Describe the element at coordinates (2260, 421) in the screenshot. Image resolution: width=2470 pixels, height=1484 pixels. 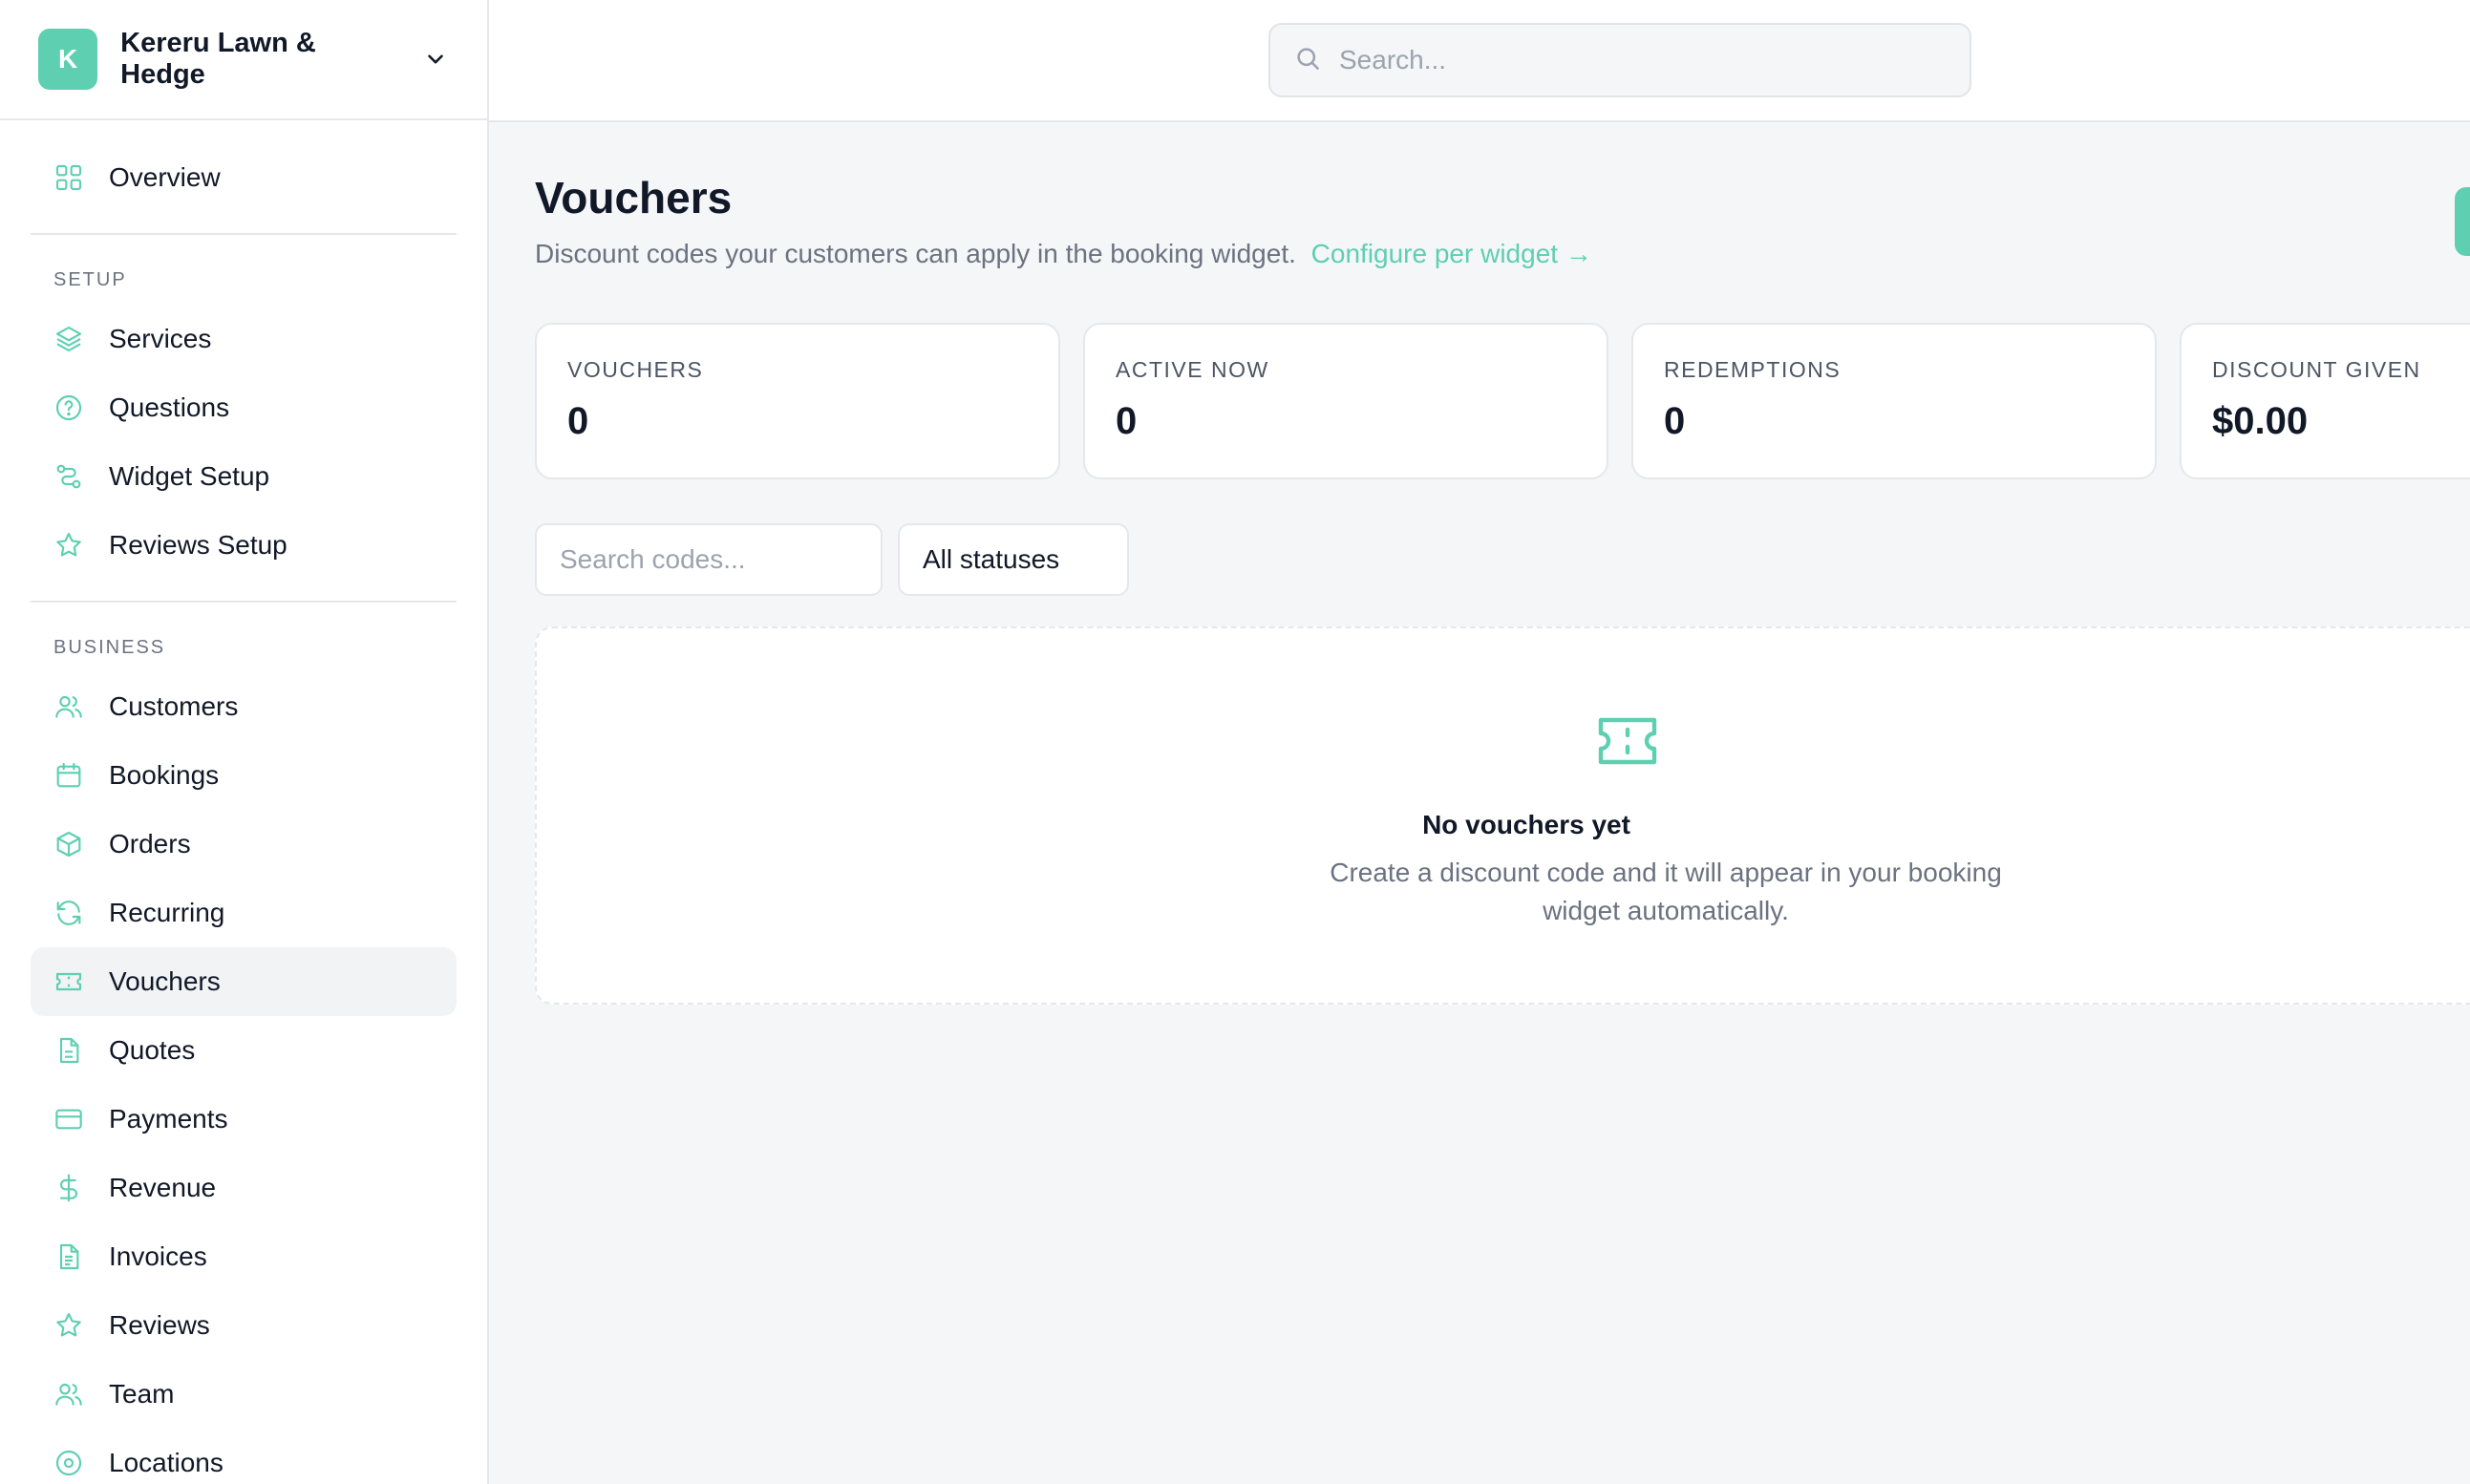
I see `stat-value: $0.00` at that location.